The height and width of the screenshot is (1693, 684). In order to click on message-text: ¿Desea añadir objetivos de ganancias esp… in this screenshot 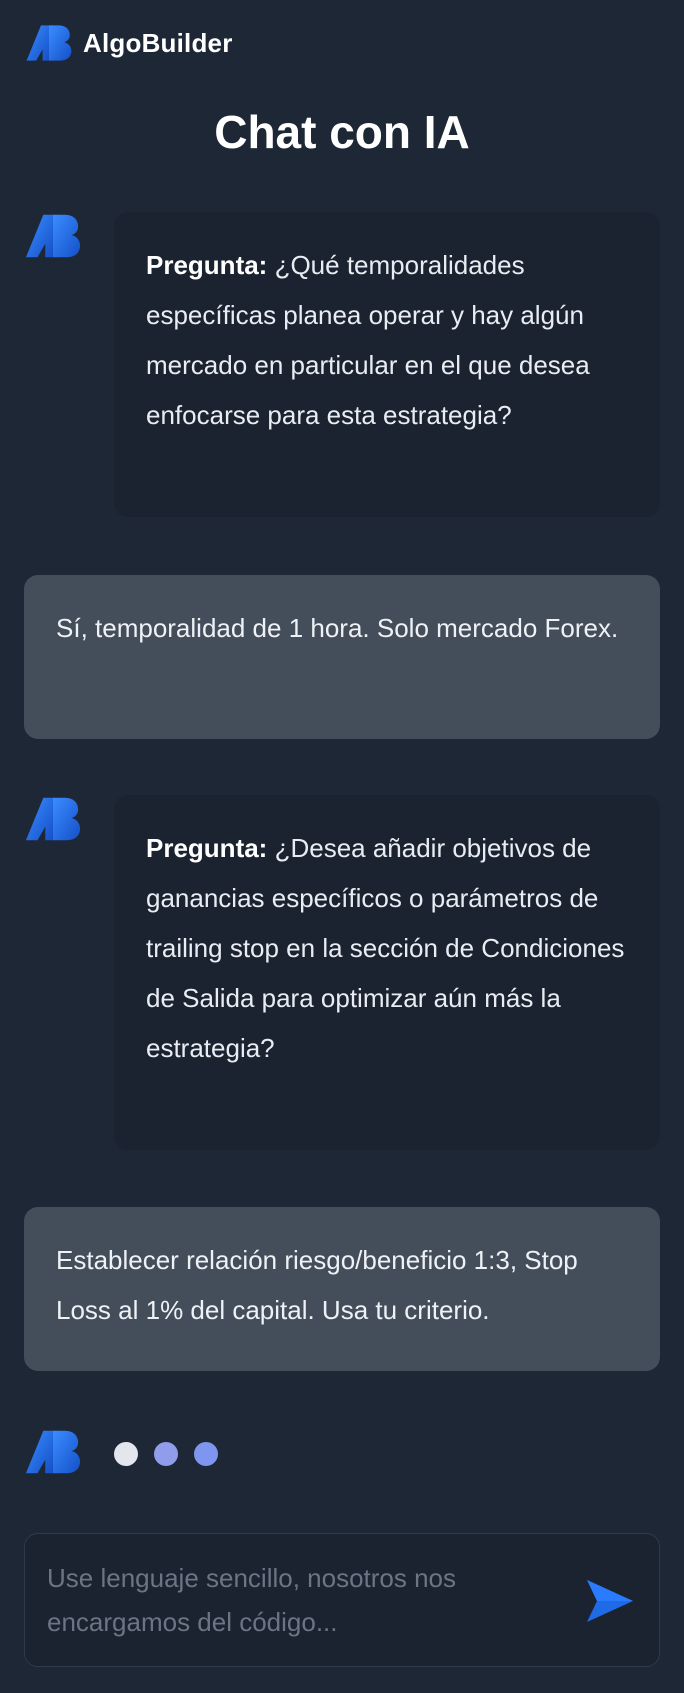, I will do `click(385, 948)`.